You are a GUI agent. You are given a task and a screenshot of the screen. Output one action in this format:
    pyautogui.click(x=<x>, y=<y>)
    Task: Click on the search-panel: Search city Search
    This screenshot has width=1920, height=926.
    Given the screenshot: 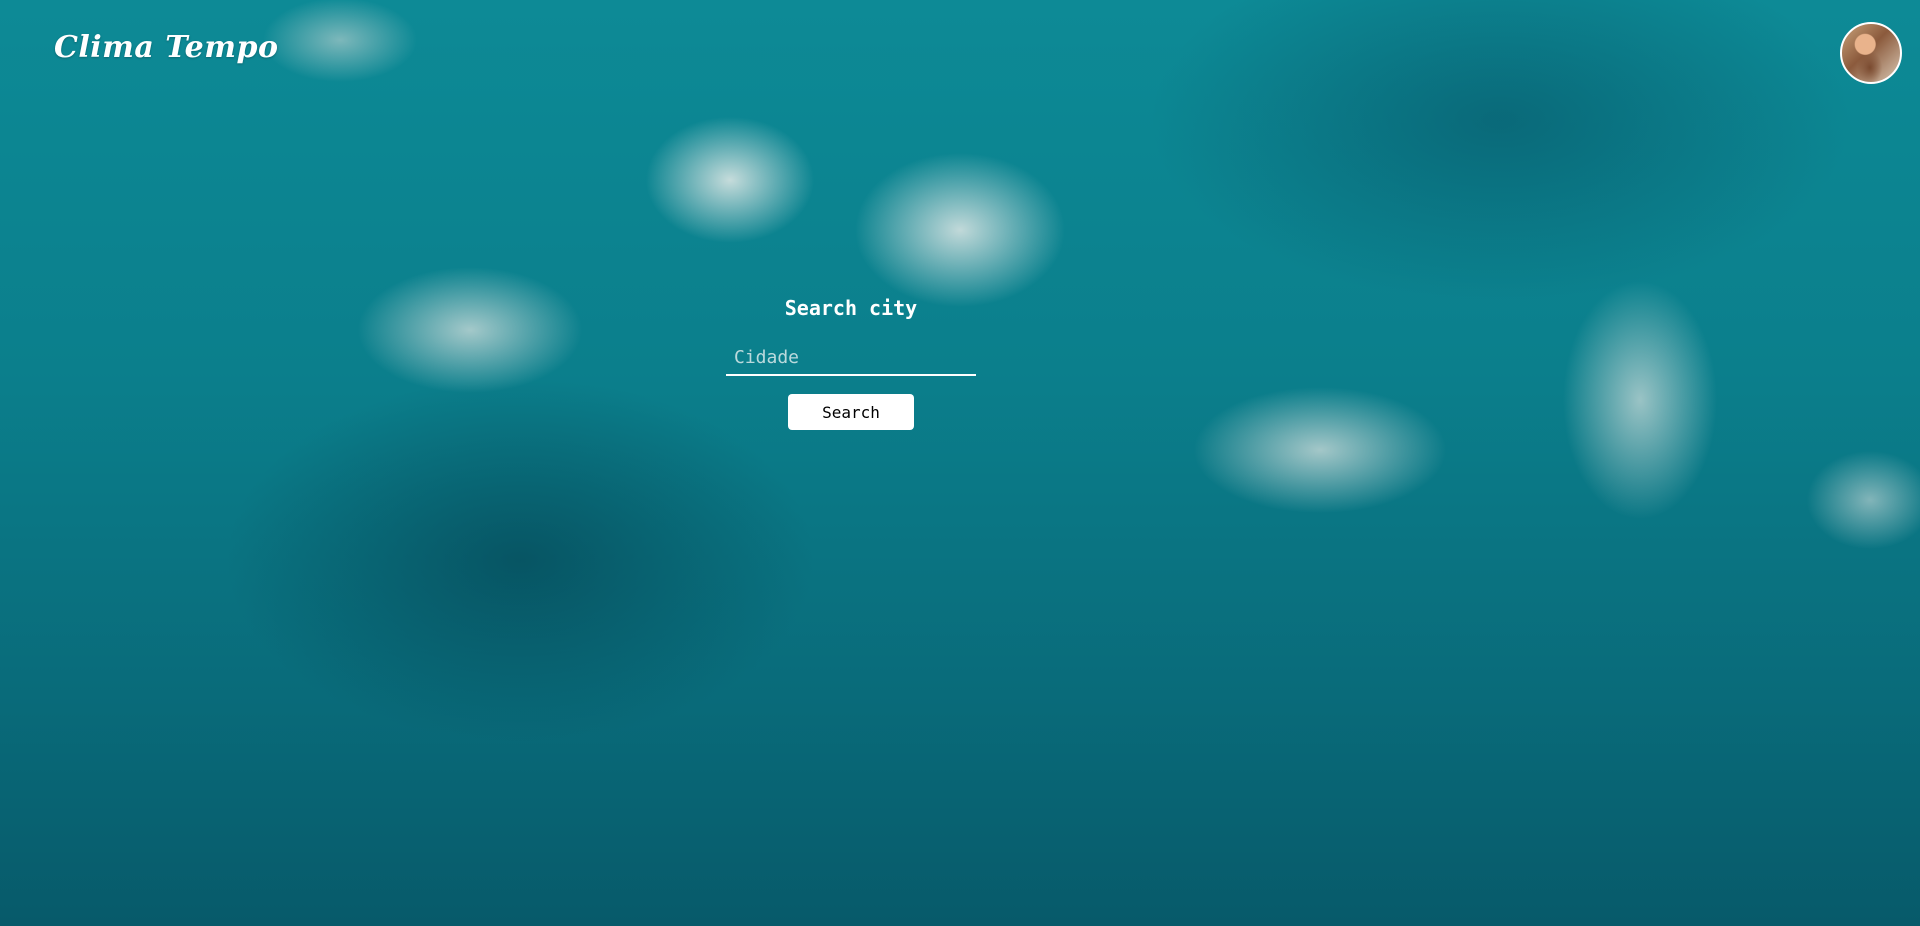 What is the action you would take?
    pyautogui.click(x=851, y=361)
    